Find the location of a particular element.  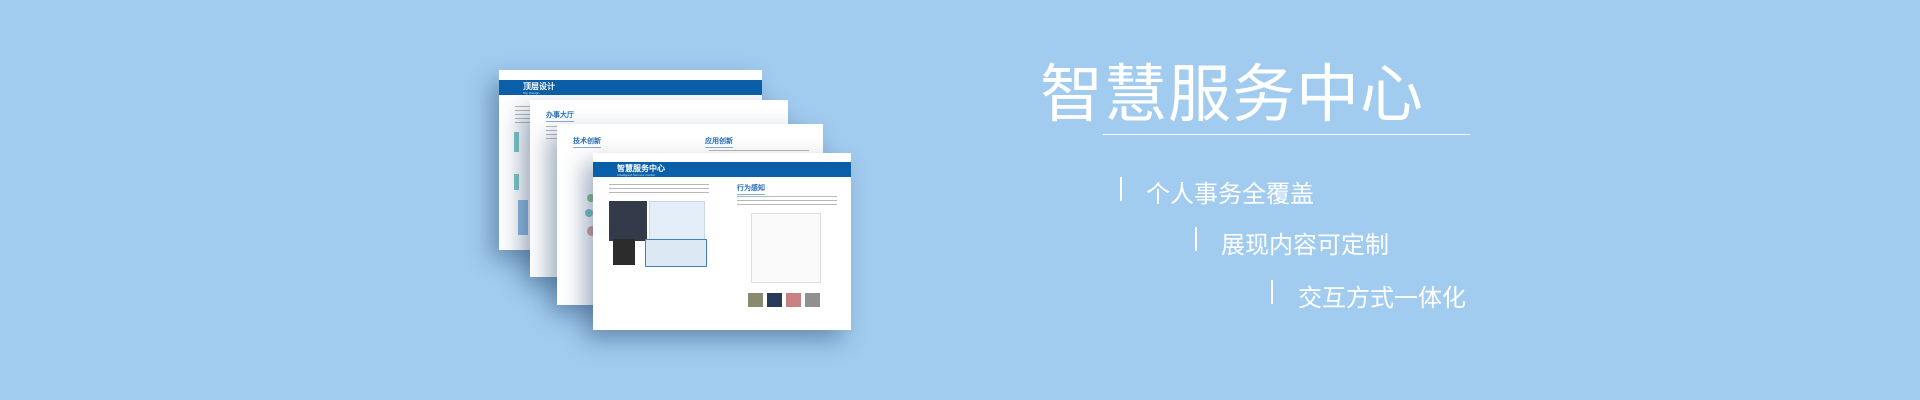

icon-circle is located at coordinates (589, 213).